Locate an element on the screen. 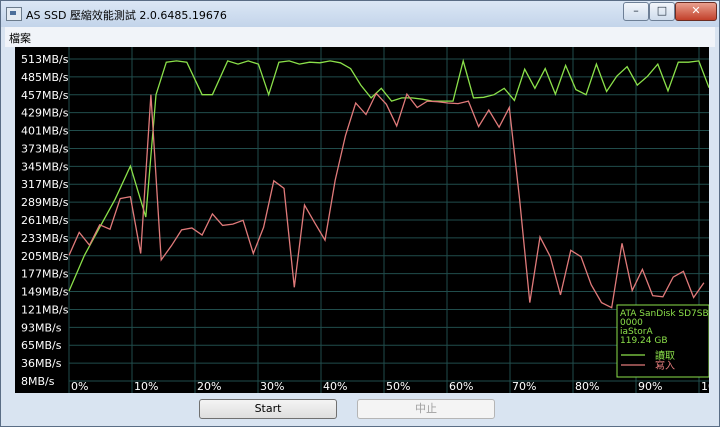 The width and height of the screenshot is (720, 427). close-button: ✕ is located at coordinates (696, 11).